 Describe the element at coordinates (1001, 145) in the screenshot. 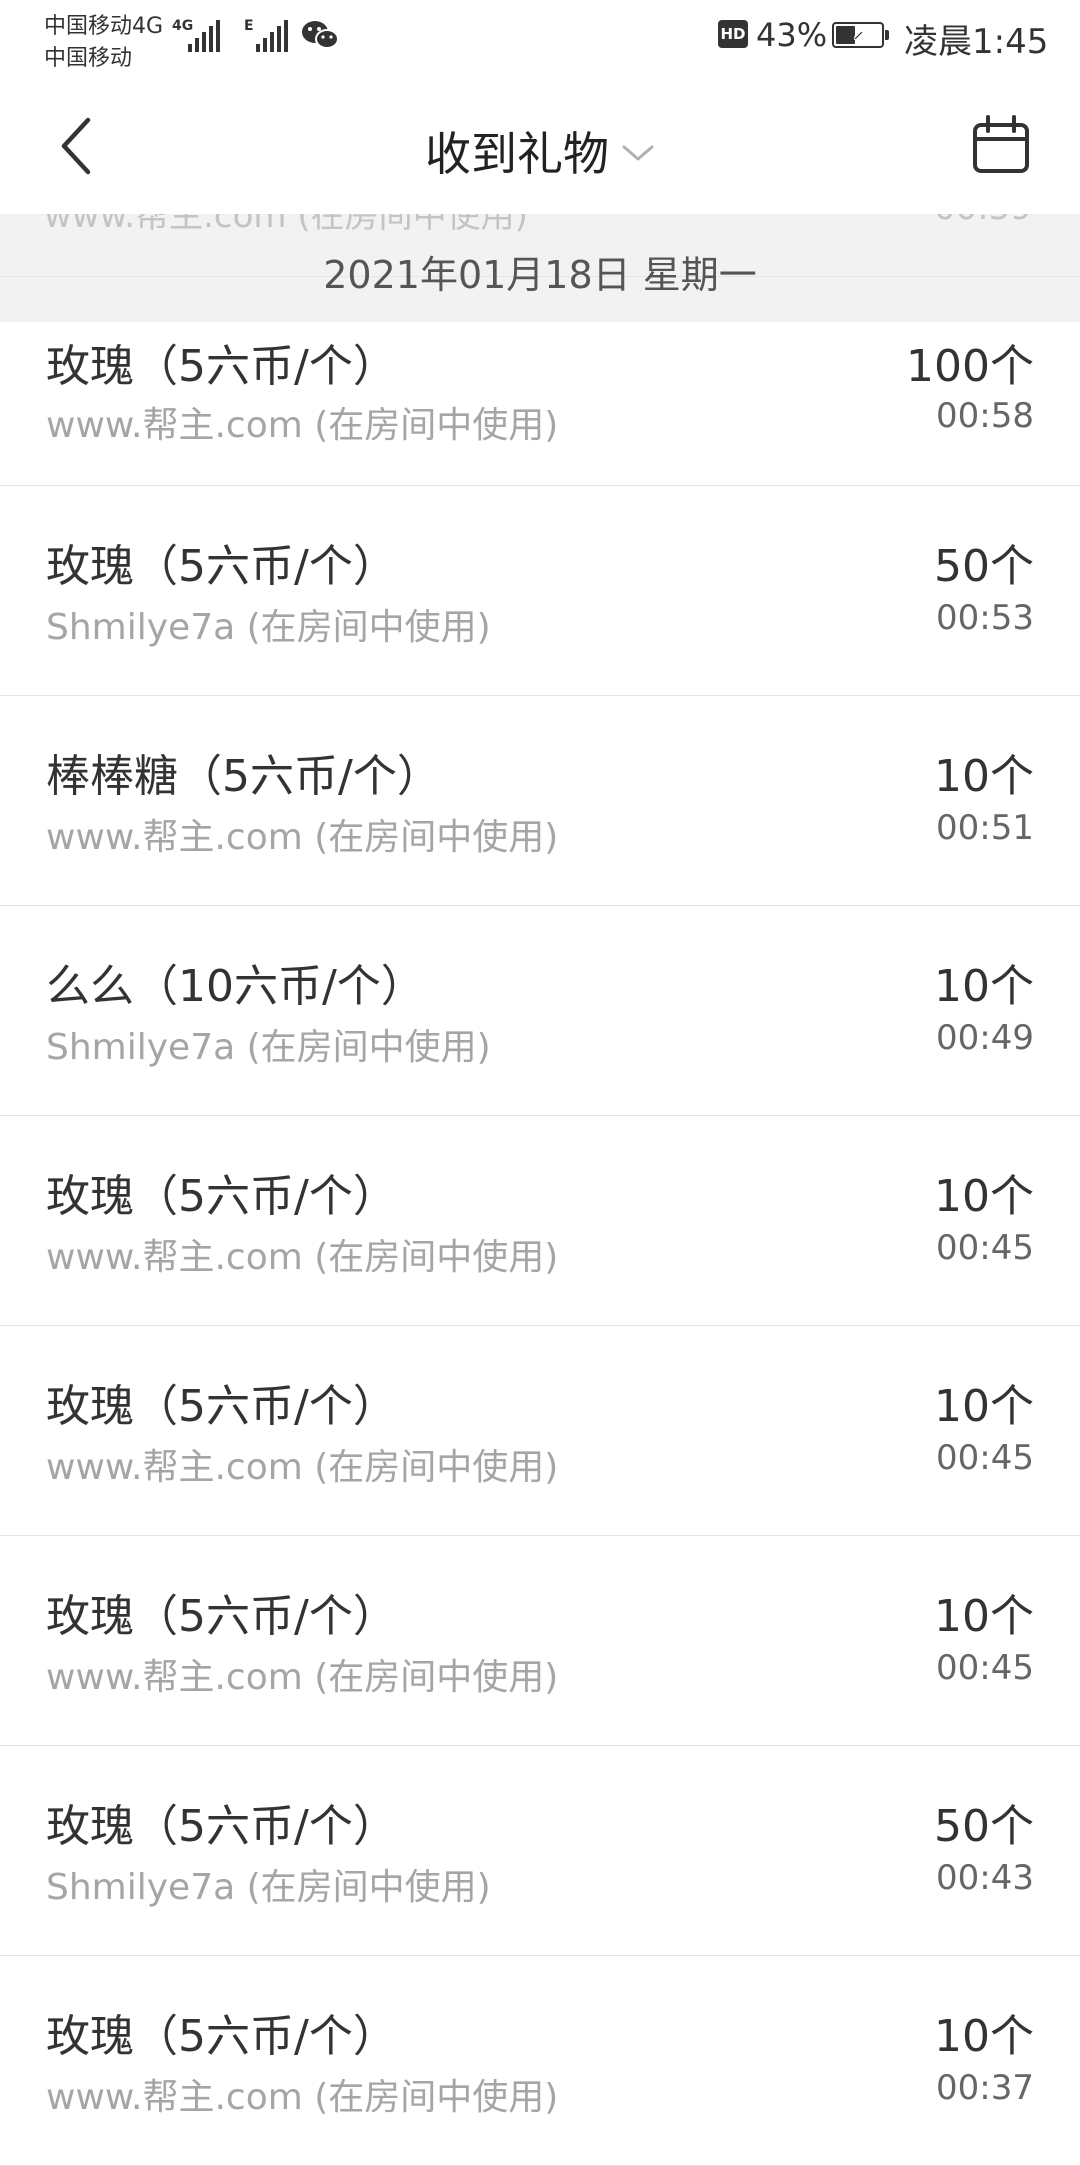

I see `calendar-icon` at that location.